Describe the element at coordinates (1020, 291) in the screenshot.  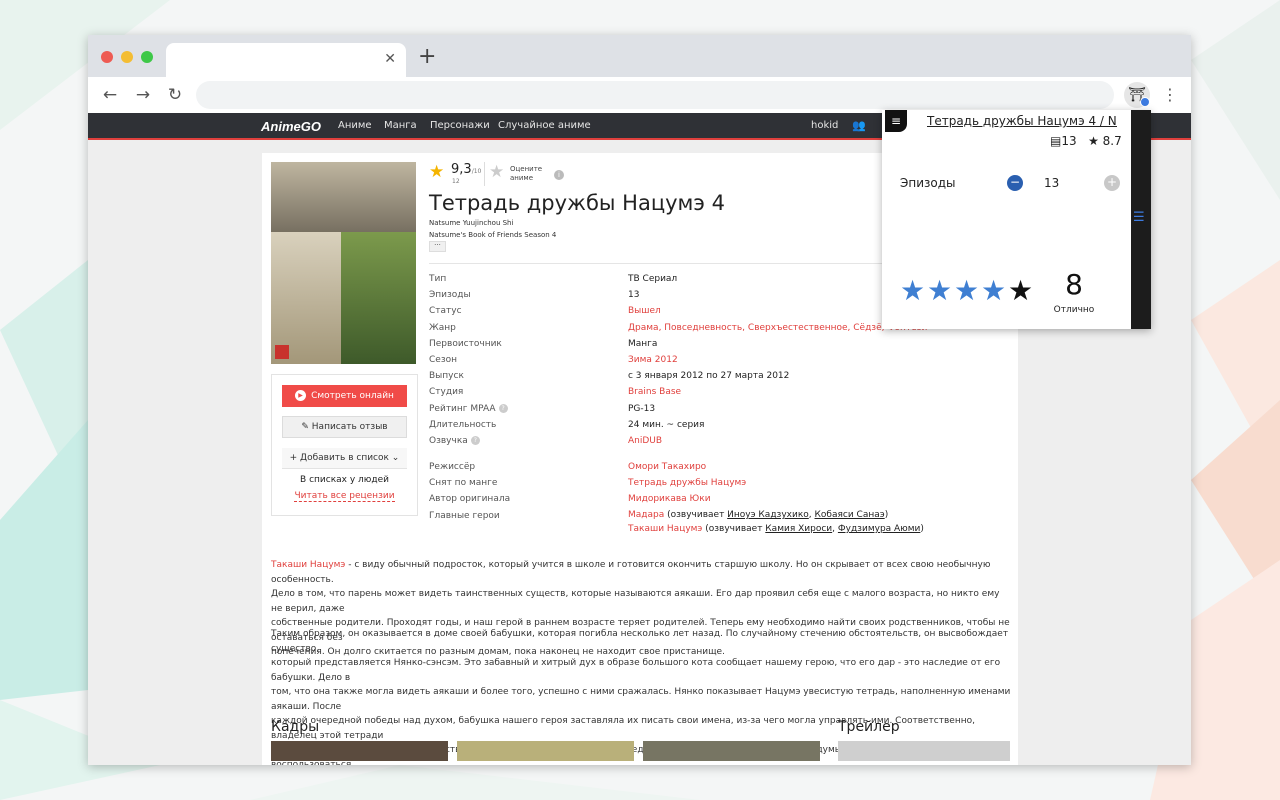
I see `star-empty-icon: ★` at that location.